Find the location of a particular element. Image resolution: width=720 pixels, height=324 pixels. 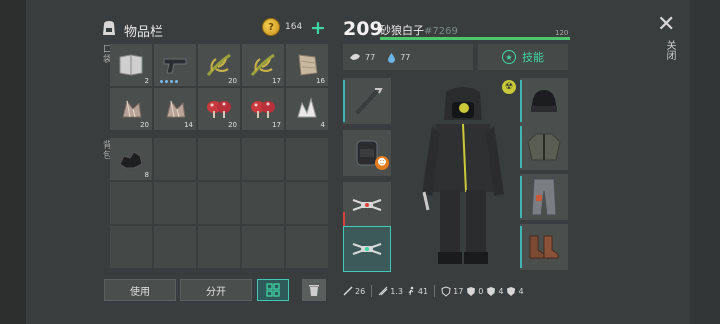

beanie-icon is located at coordinates (544, 101).